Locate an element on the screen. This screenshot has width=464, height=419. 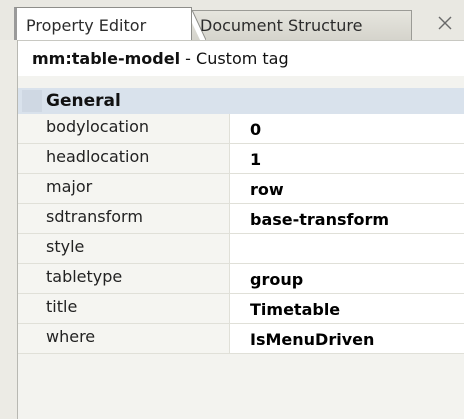
property-value is located at coordinates (347, 248).